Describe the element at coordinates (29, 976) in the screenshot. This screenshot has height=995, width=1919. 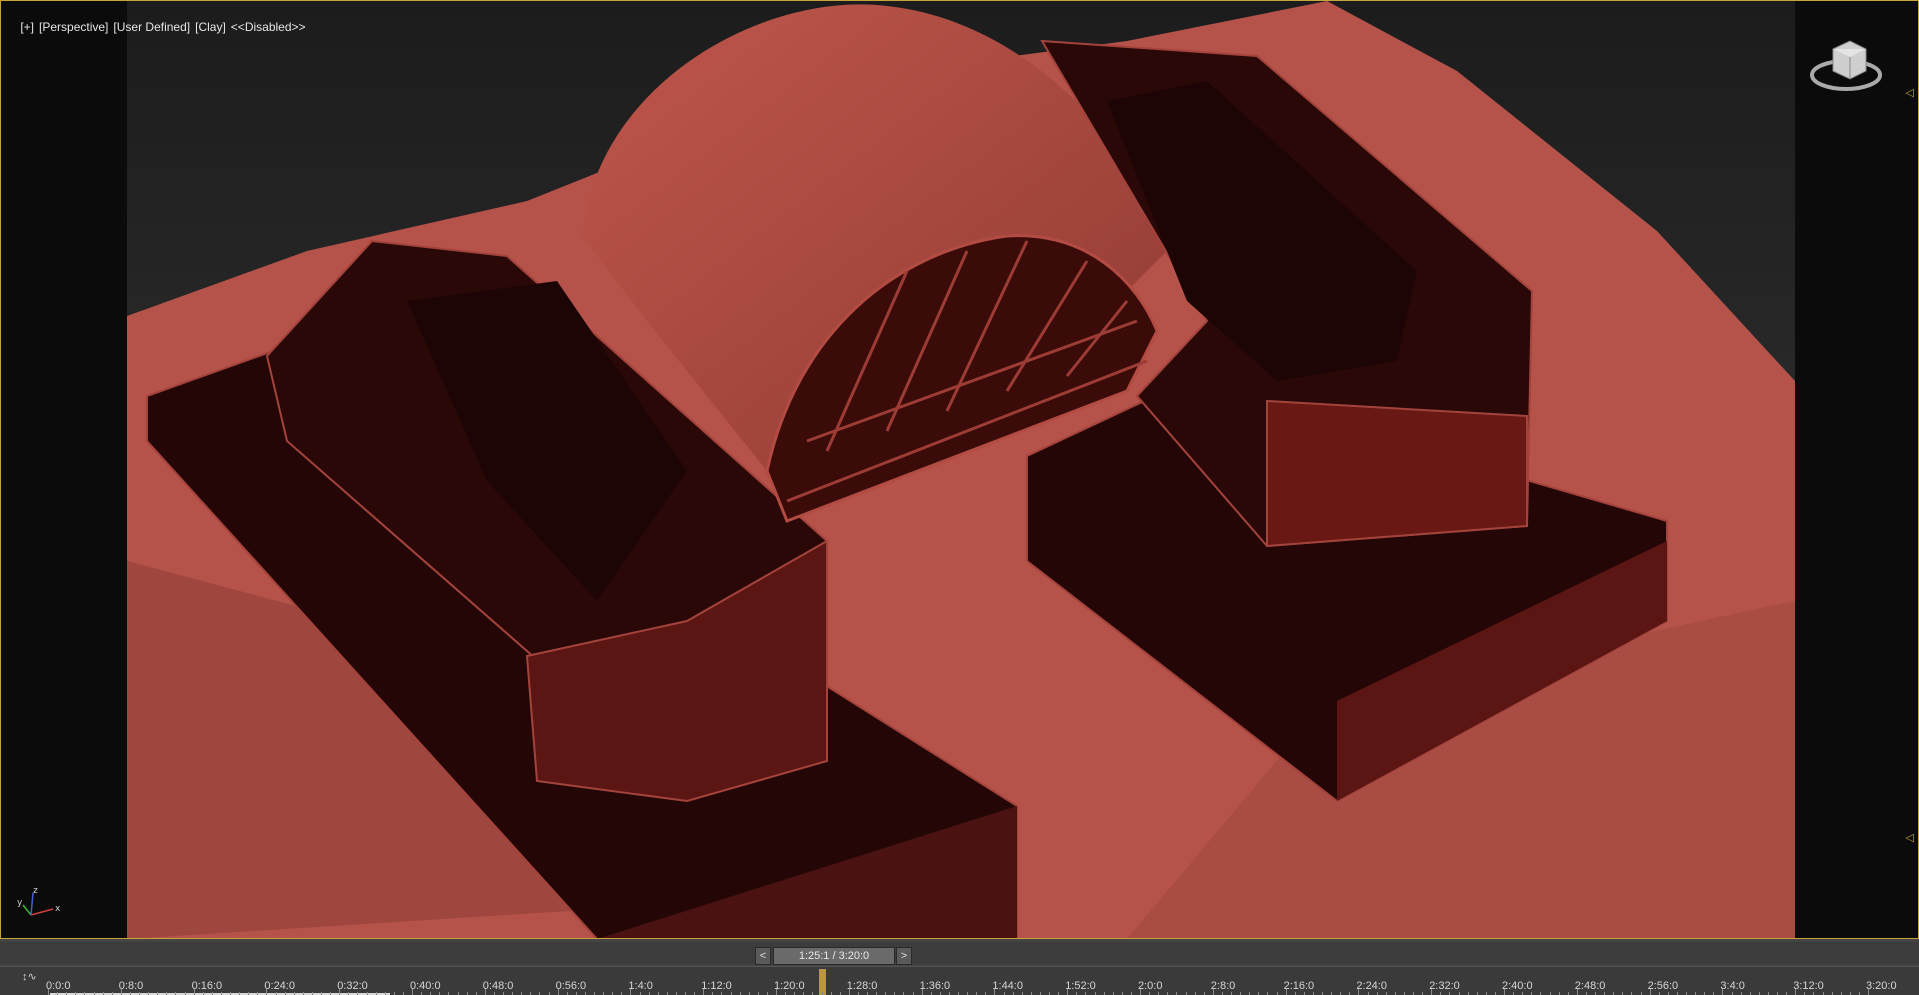
I see `mini-curve-editor-icon: ↕∿` at that location.